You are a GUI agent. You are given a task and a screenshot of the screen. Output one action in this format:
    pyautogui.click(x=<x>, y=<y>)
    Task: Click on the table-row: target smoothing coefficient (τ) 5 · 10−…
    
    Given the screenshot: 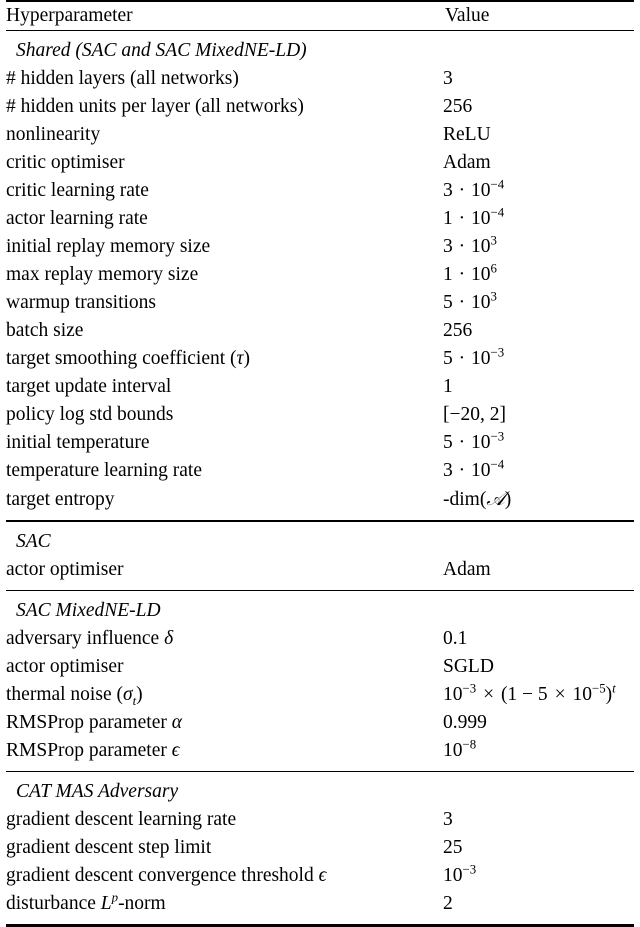 What is the action you would take?
    pyautogui.click(x=320, y=359)
    